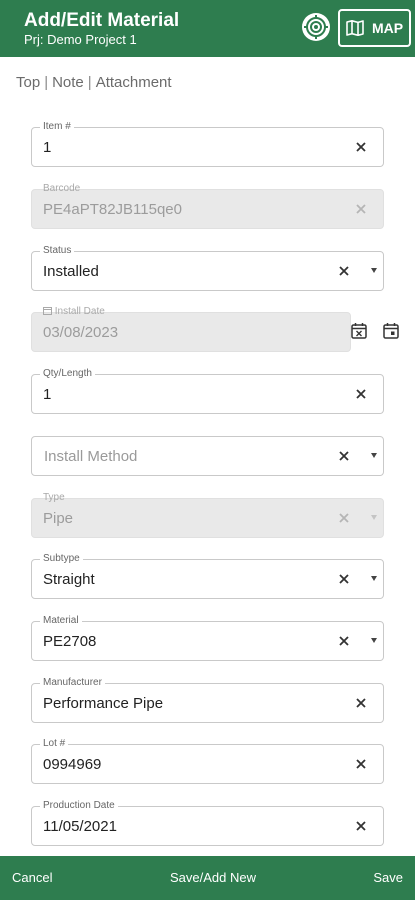 This screenshot has height=900, width=415. What do you see at coordinates (57, 251) in the screenshot?
I see `status-label: Status` at bounding box center [57, 251].